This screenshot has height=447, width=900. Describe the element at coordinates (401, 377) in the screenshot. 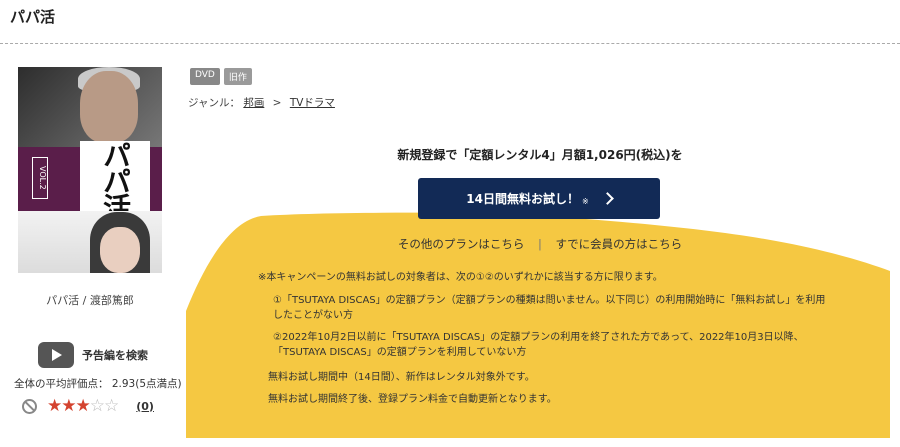

I see `campaign-note-new-release: 無料お試し期間中（14日間）、新作はレンタル対象外です。` at that location.